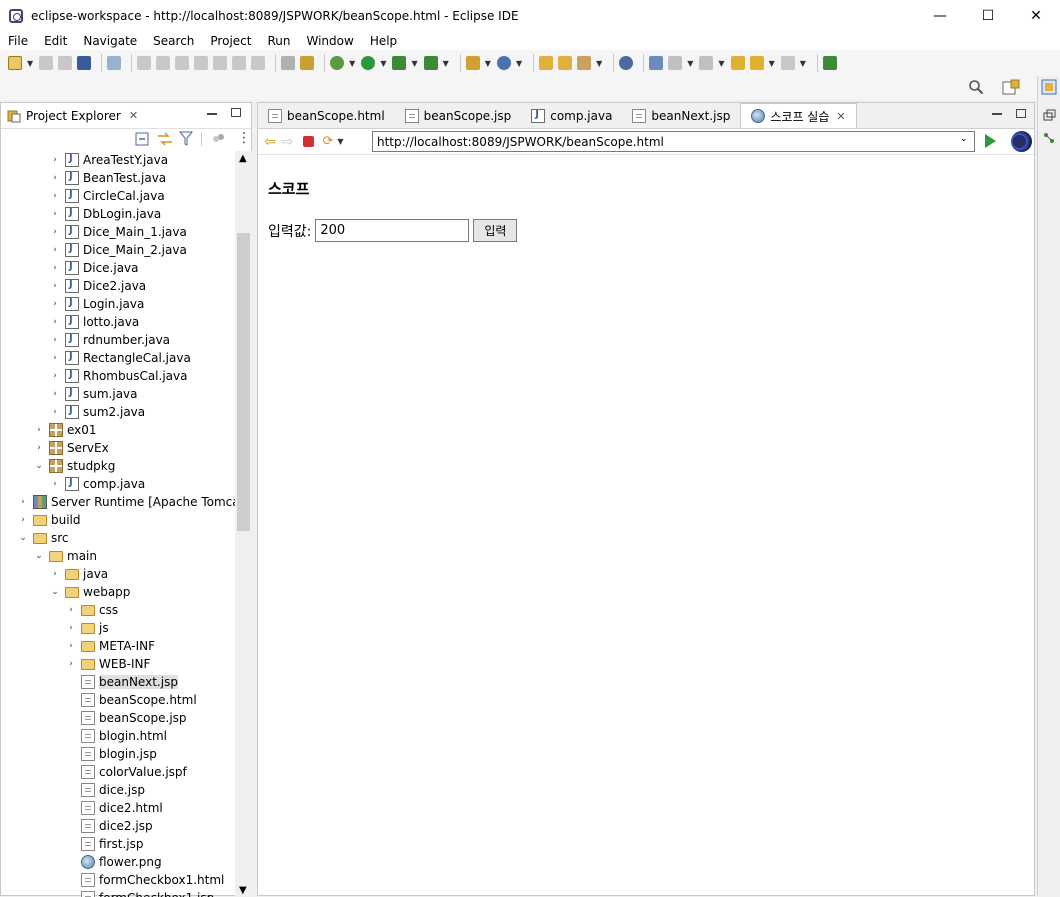  Describe the element at coordinates (626, 63) in the screenshot. I see `open-web-browser-icon` at that location.